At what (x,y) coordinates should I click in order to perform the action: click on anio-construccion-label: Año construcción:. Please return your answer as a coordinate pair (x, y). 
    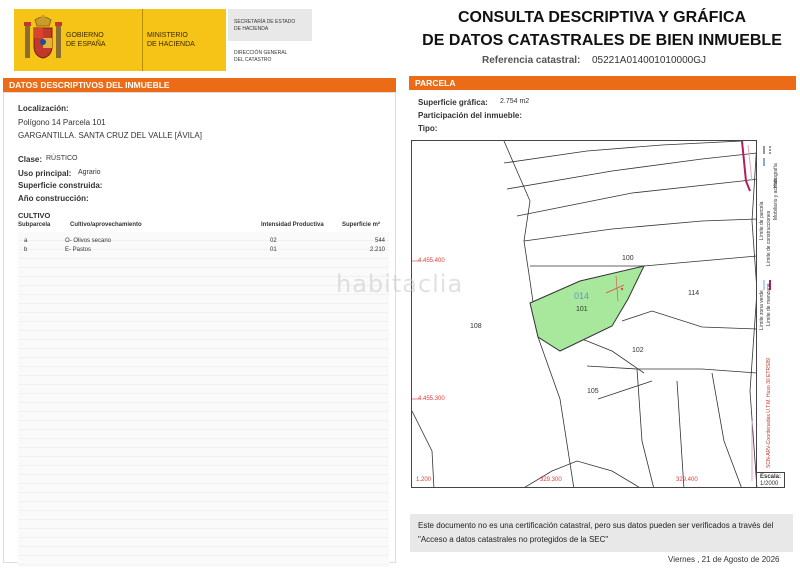
    Looking at the image, I should click on (53, 198).